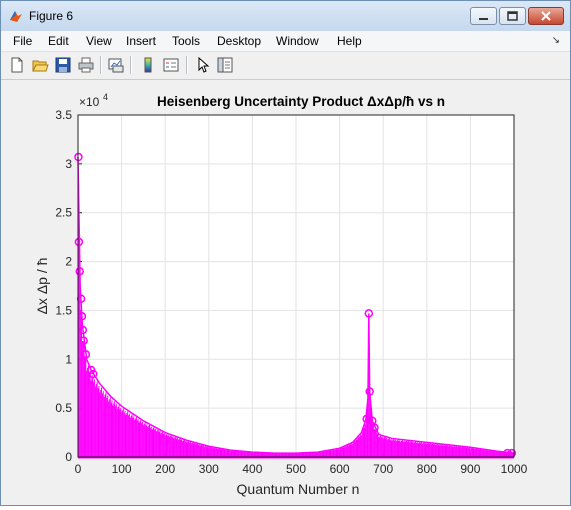 The height and width of the screenshot is (510, 571). Describe the element at coordinates (340, 469) in the screenshot. I see `x-tick-label: 600` at that location.